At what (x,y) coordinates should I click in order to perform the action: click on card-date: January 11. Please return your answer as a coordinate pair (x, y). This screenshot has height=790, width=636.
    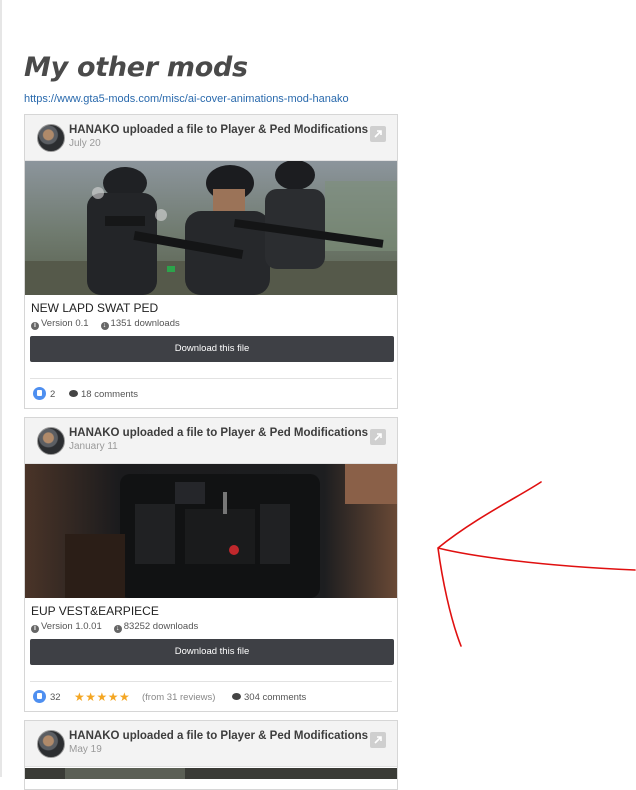
    Looking at the image, I should click on (93, 446).